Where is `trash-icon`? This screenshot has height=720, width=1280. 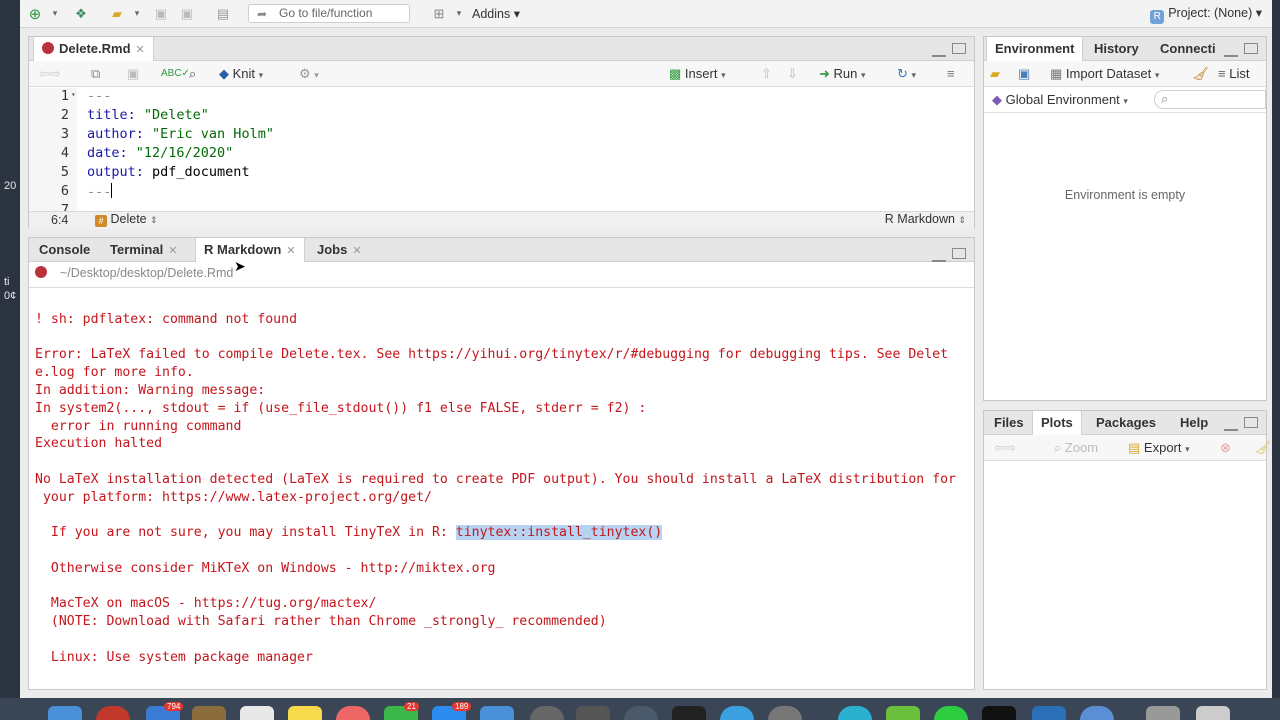 trash-icon is located at coordinates (1213, 713).